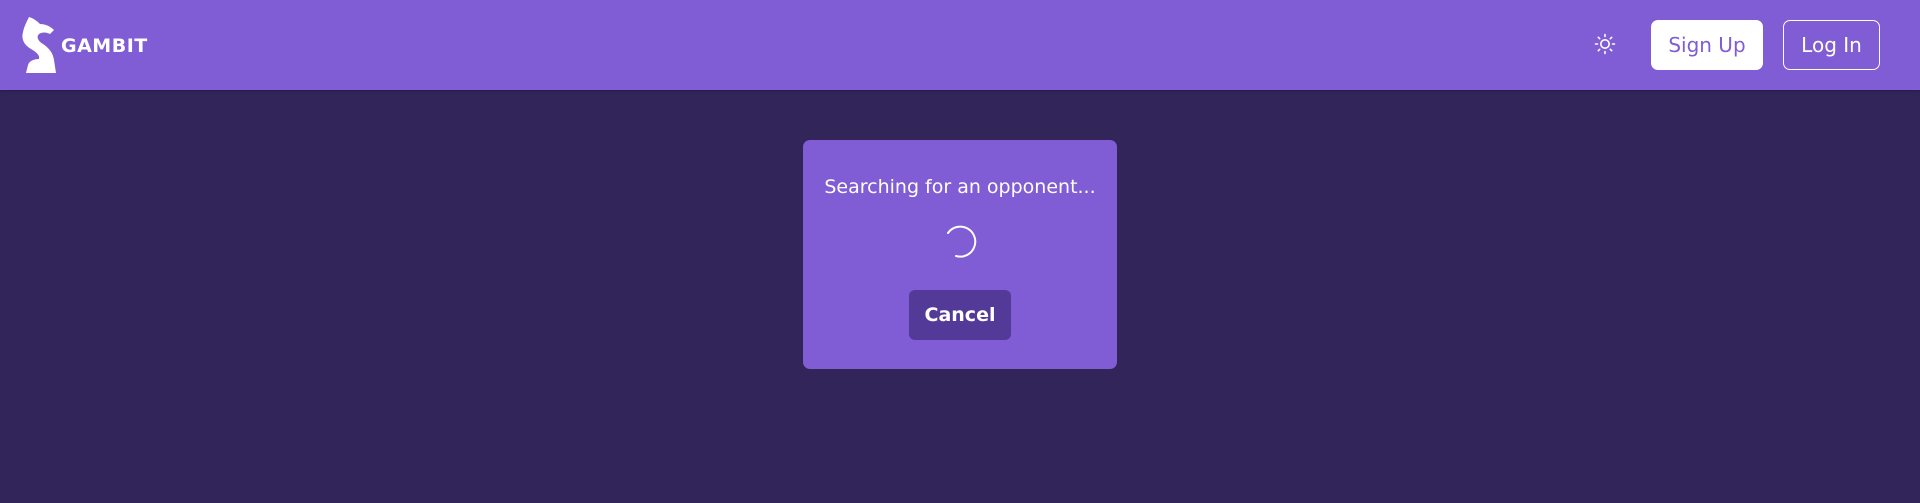 This screenshot has height=503, width=1920. I want to click on matchmaking-dialog: Searching for an opponent... Cancel, so click(960, 254).